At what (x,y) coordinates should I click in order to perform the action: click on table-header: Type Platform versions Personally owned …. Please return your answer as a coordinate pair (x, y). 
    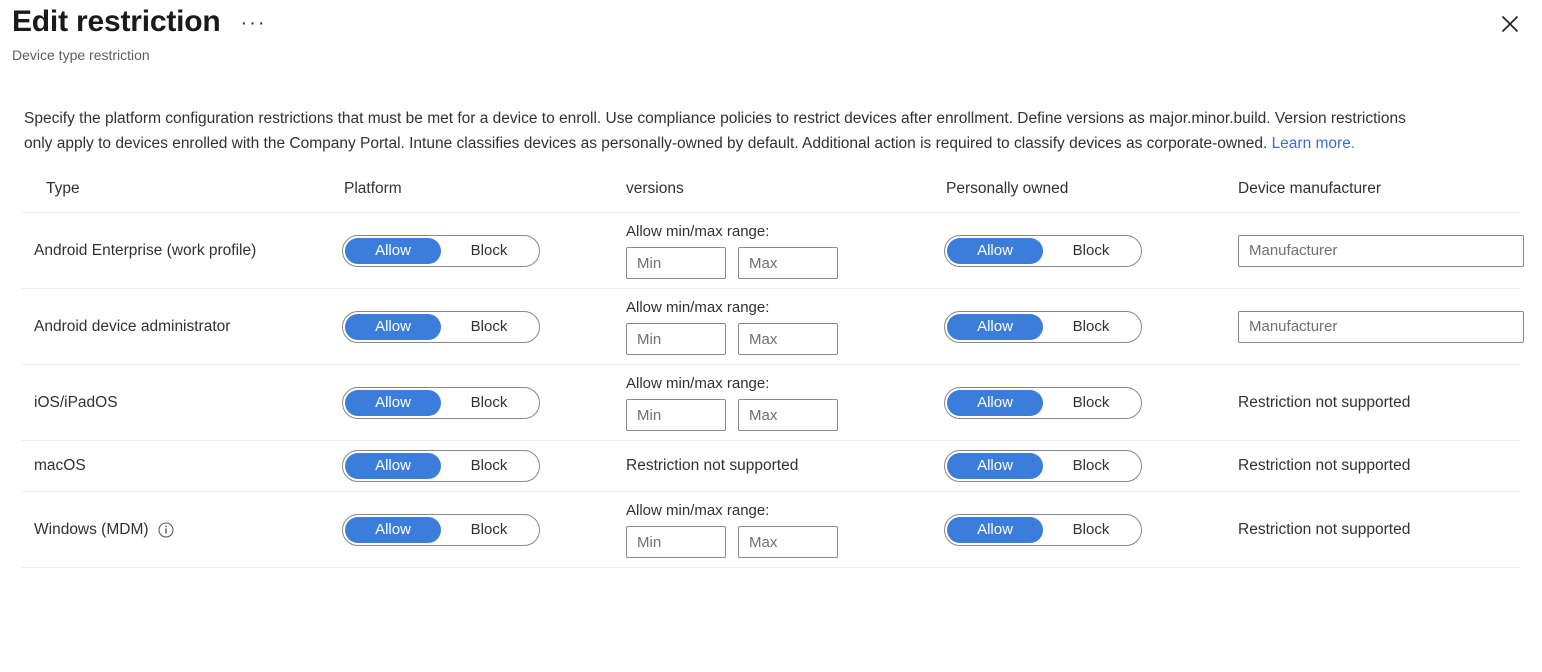
    Looking at the image, I should click on (771, 196).